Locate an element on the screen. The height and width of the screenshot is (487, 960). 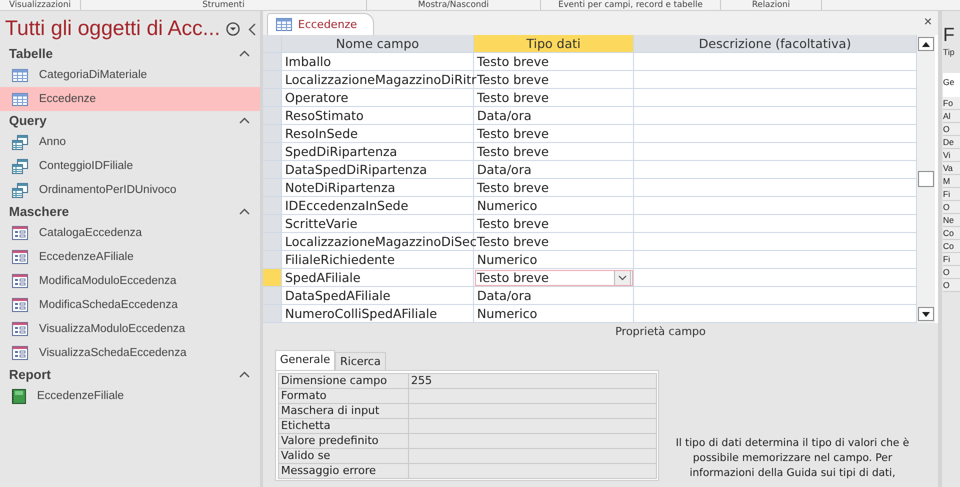
field-name-cell: Imballo is located at coordinates (378, 62).